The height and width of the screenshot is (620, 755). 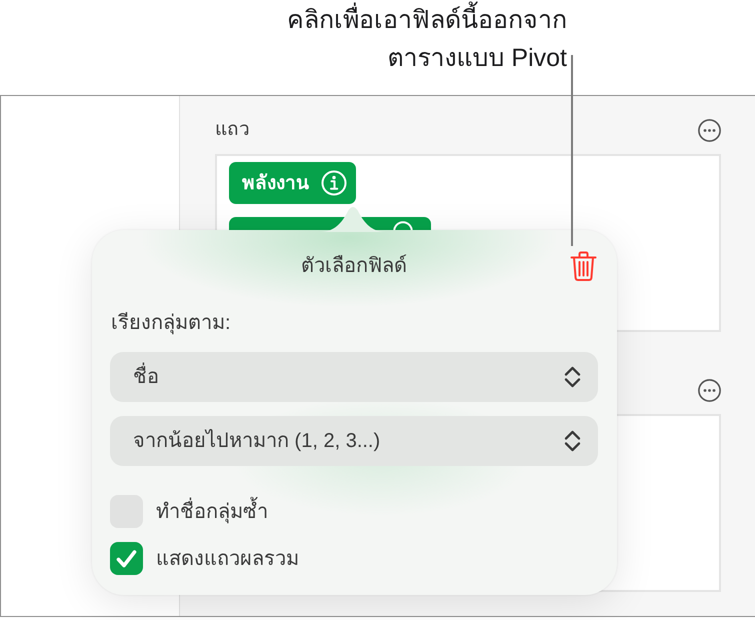 I want to click on group-by-label: เรียงกลุ่มตาม:, so click(x=170, y=323).